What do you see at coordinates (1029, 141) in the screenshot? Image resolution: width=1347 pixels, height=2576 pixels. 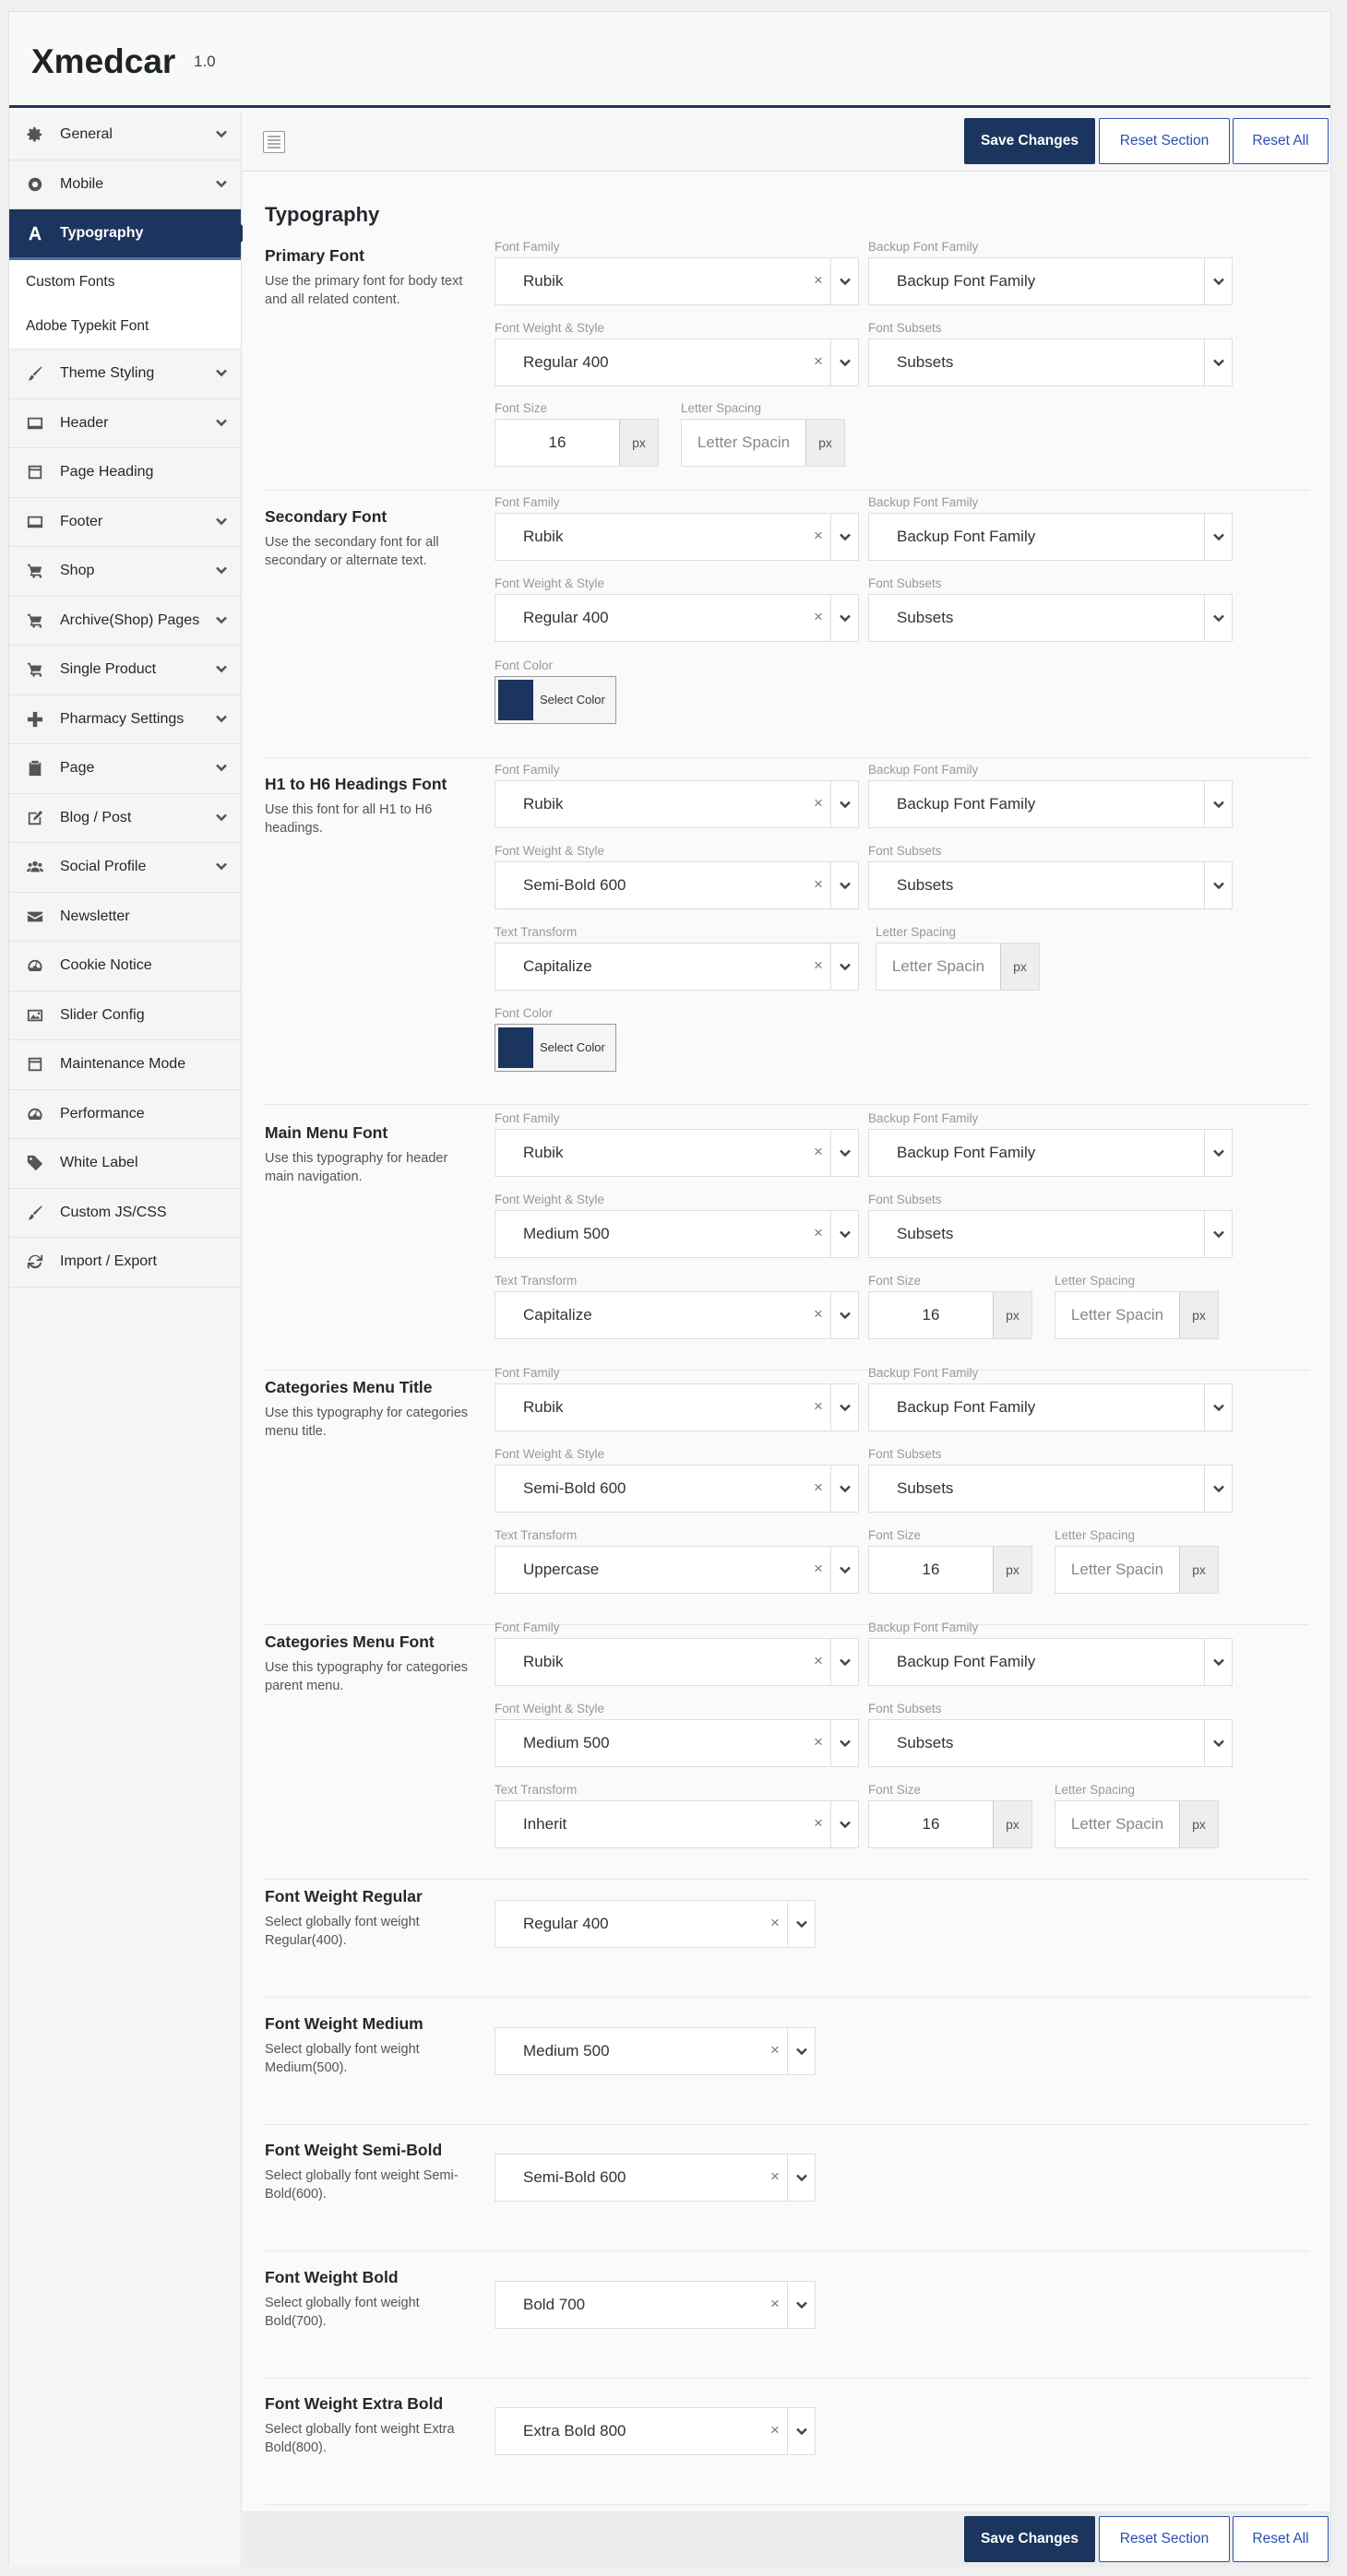 I see `save-changes-button: Save Changes` at bounding box center [1029, 141].